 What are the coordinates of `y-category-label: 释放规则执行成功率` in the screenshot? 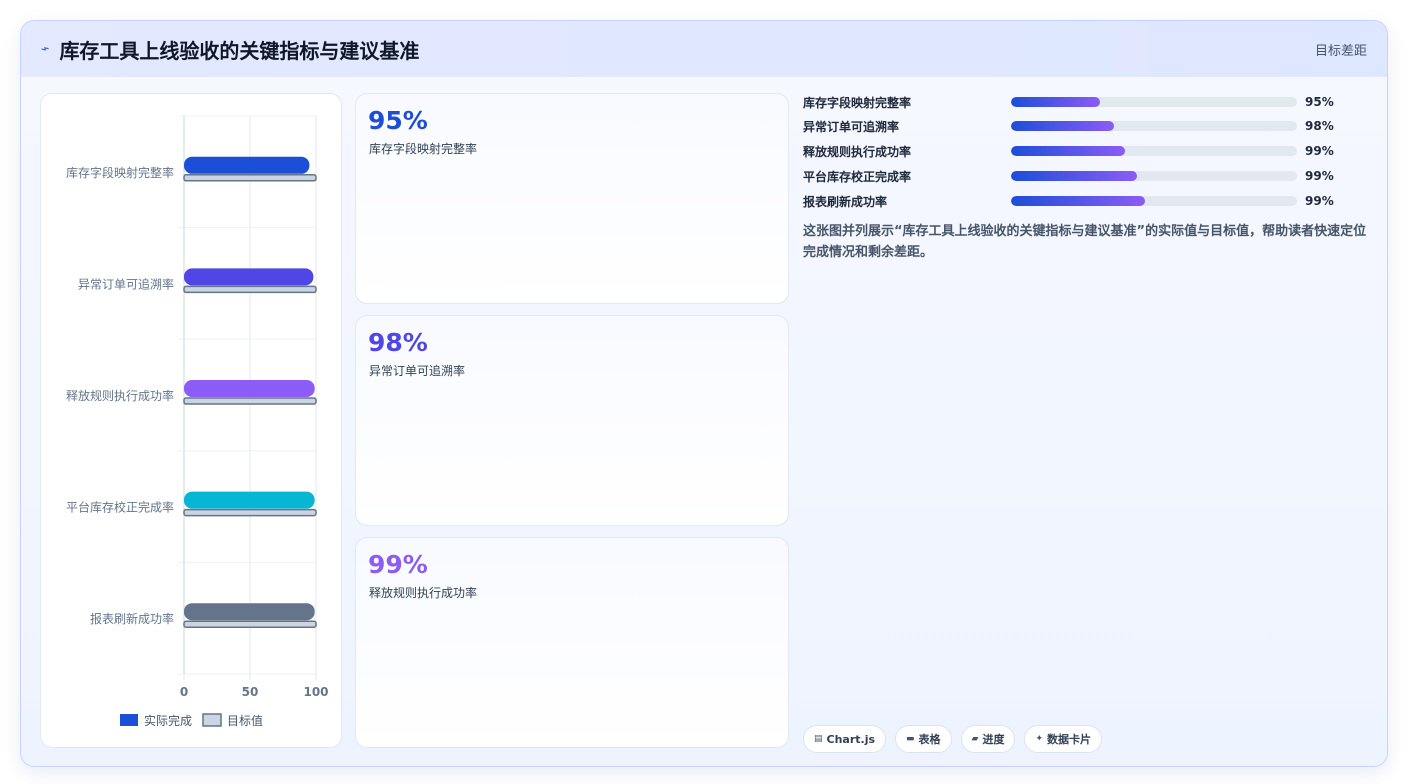 It's located at (120, 395).